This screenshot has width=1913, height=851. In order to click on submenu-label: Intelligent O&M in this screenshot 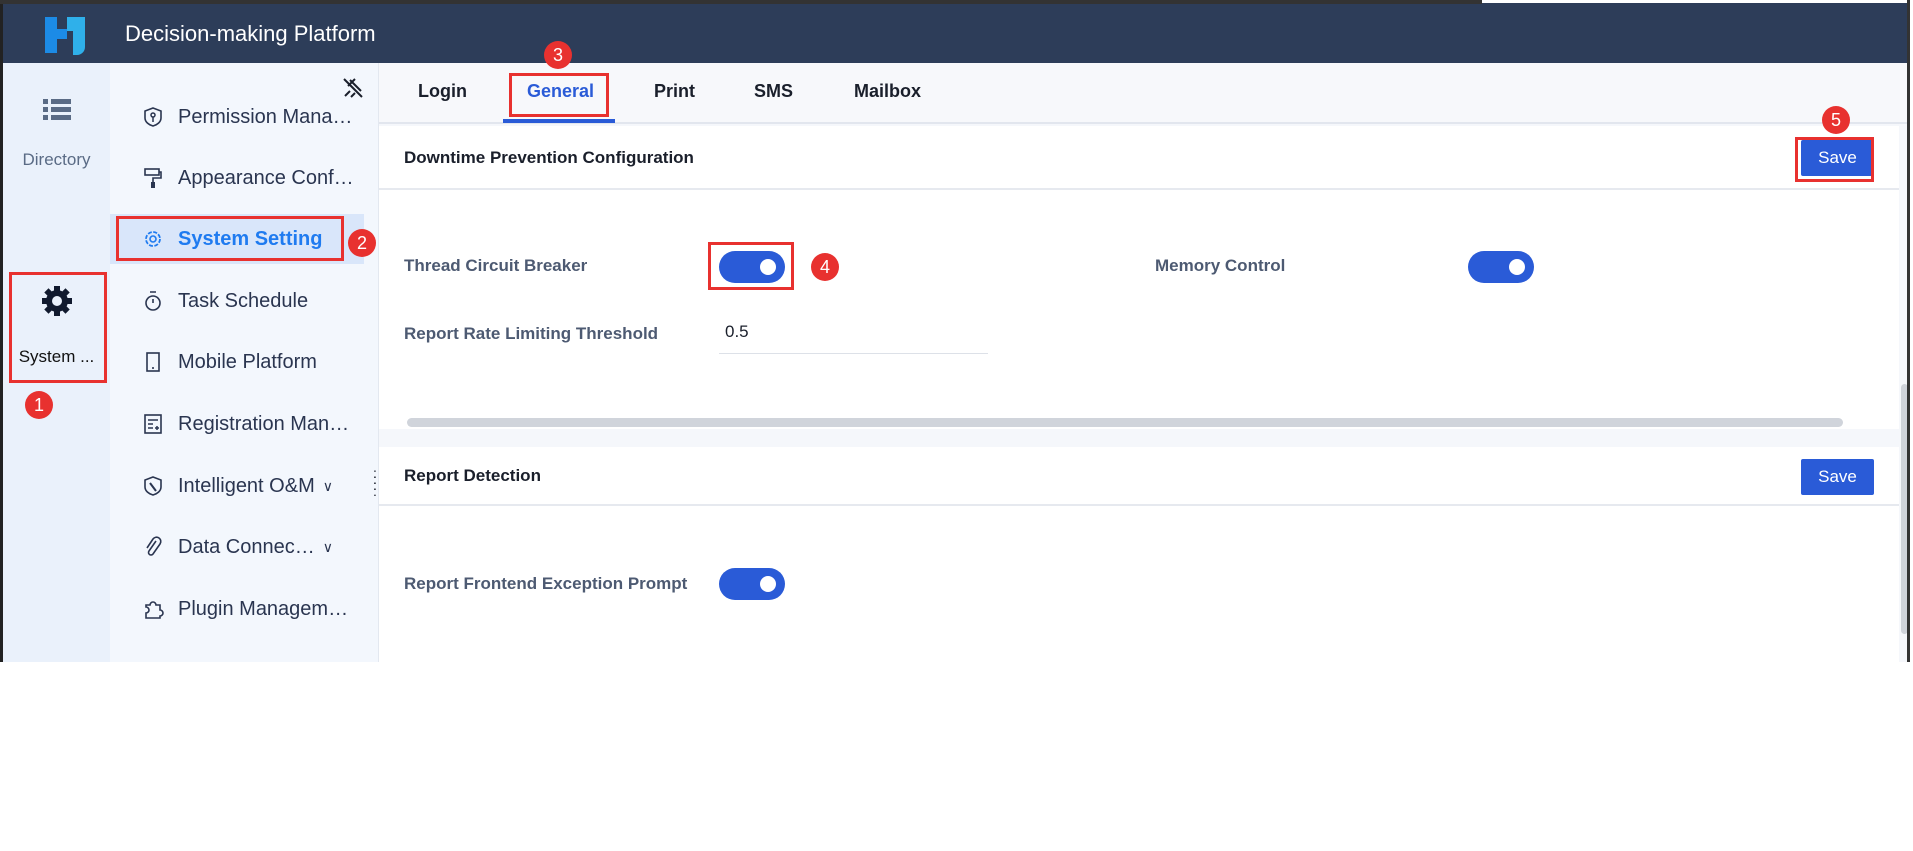, I will do `click(246, 485)`.